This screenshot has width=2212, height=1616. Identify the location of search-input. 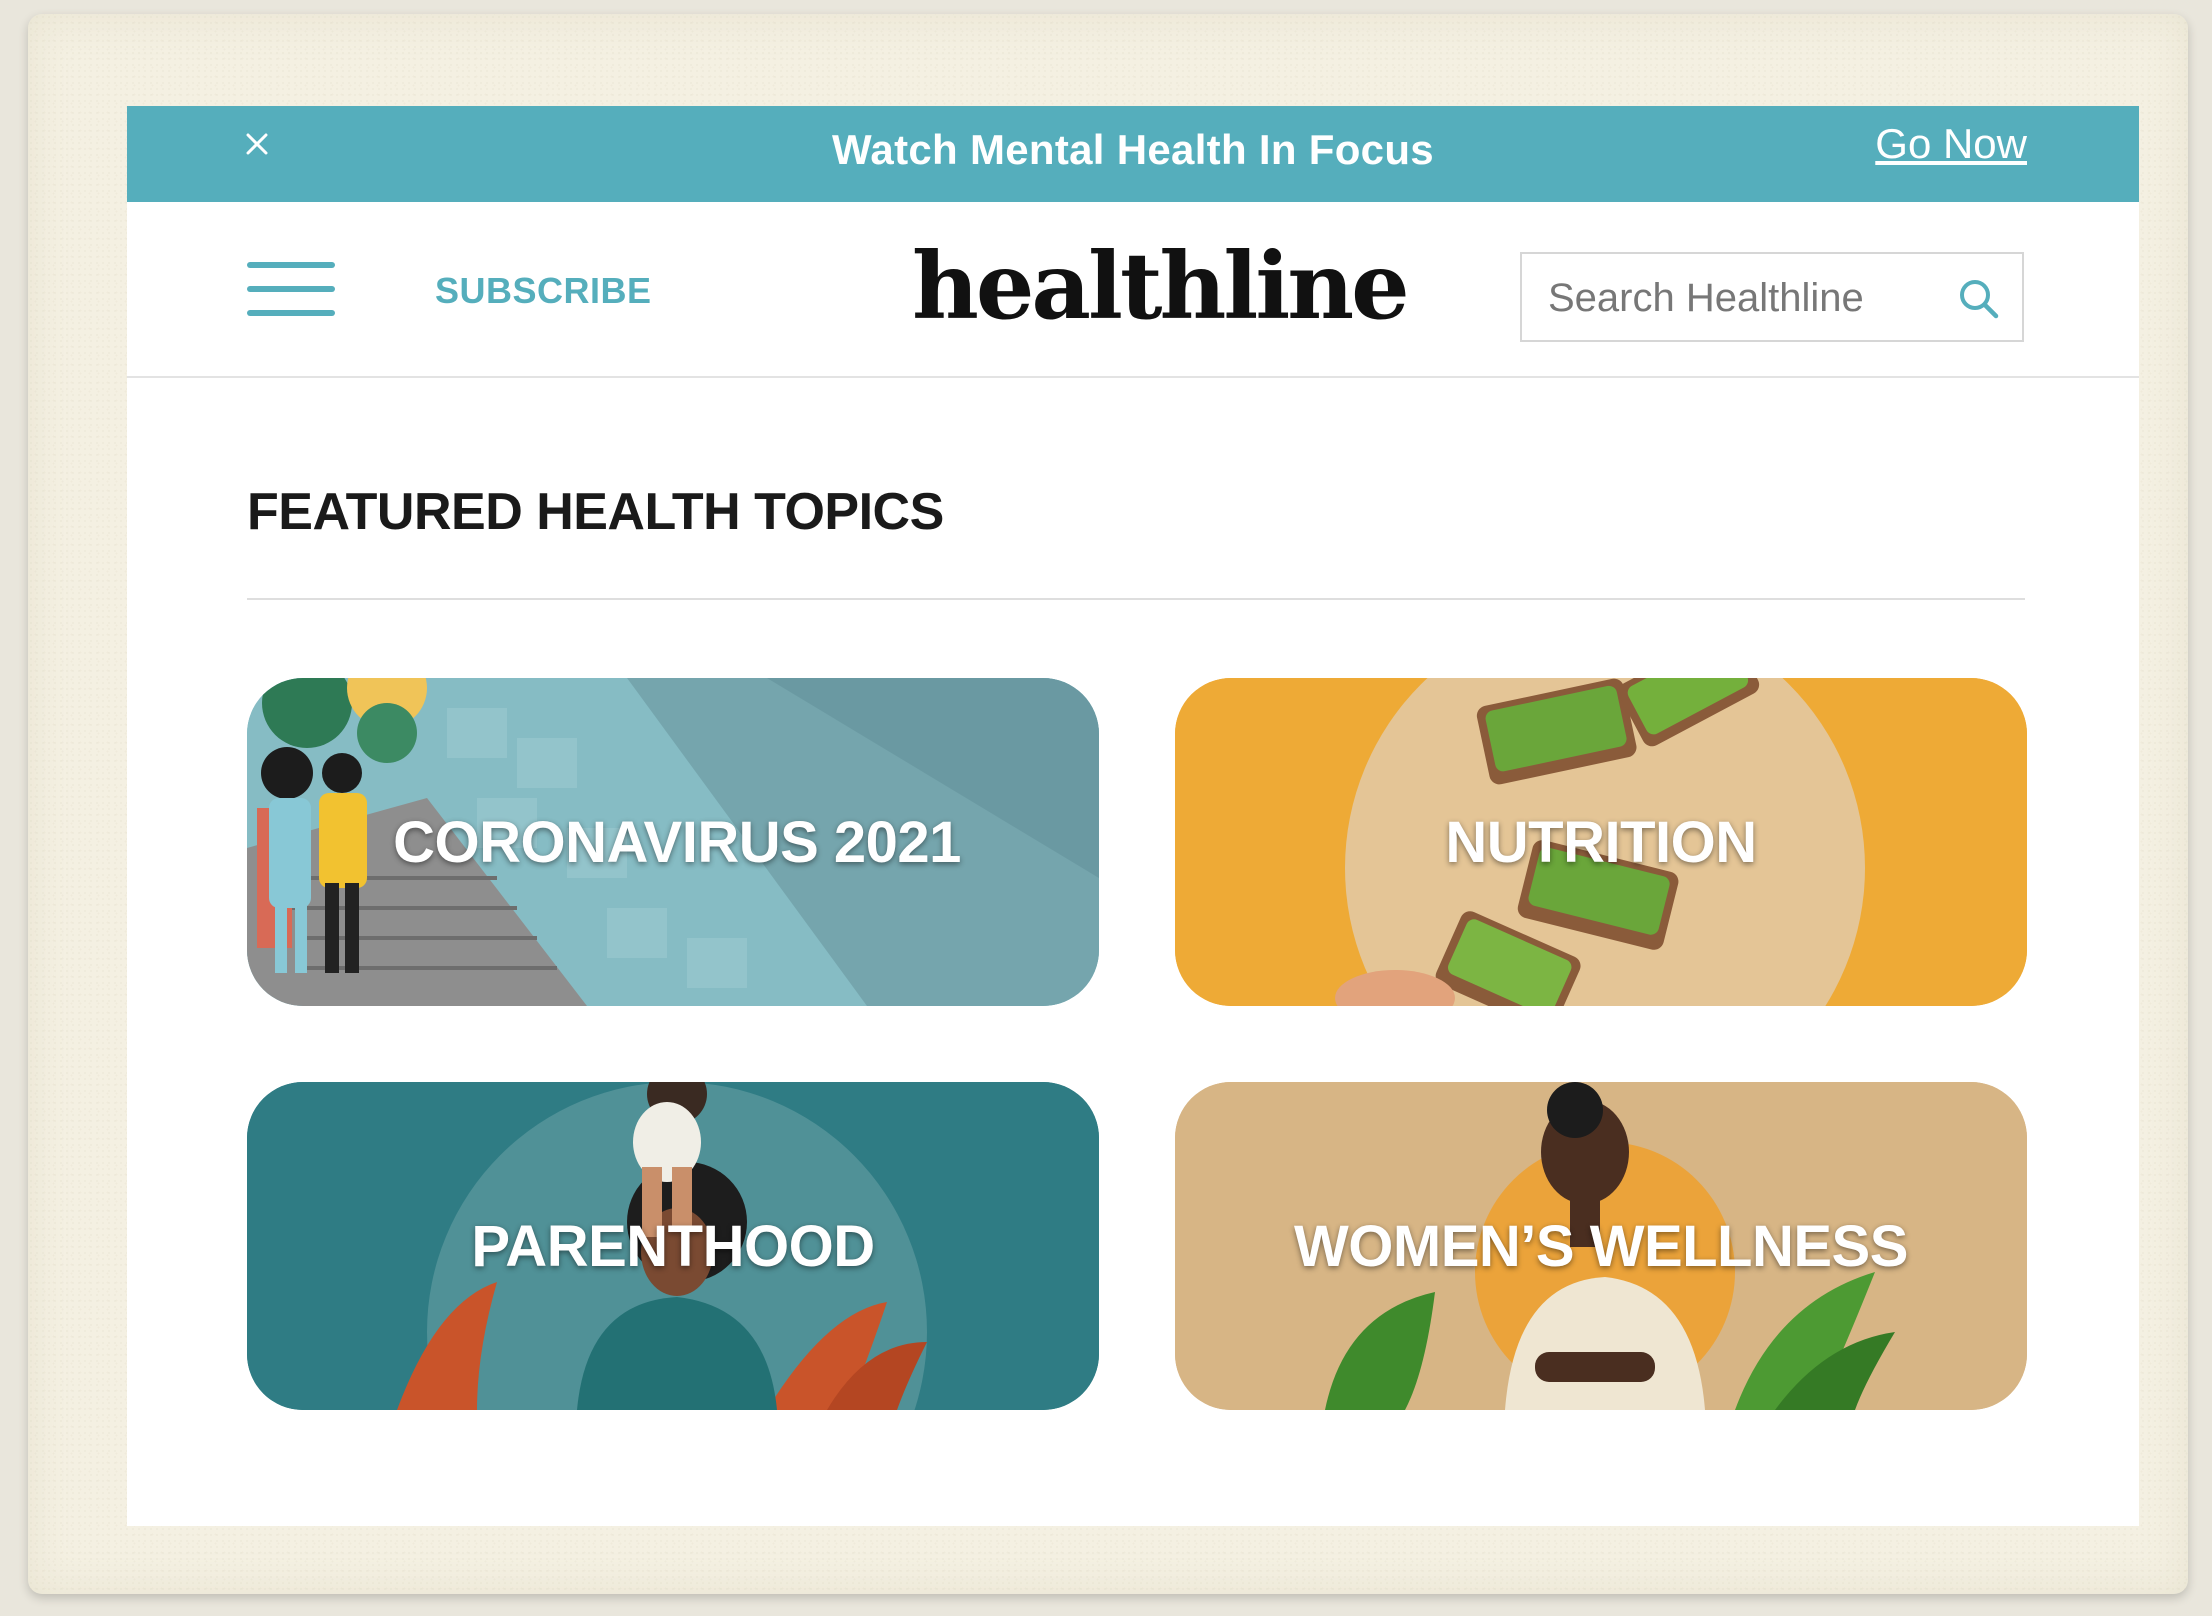
(1738, 298).